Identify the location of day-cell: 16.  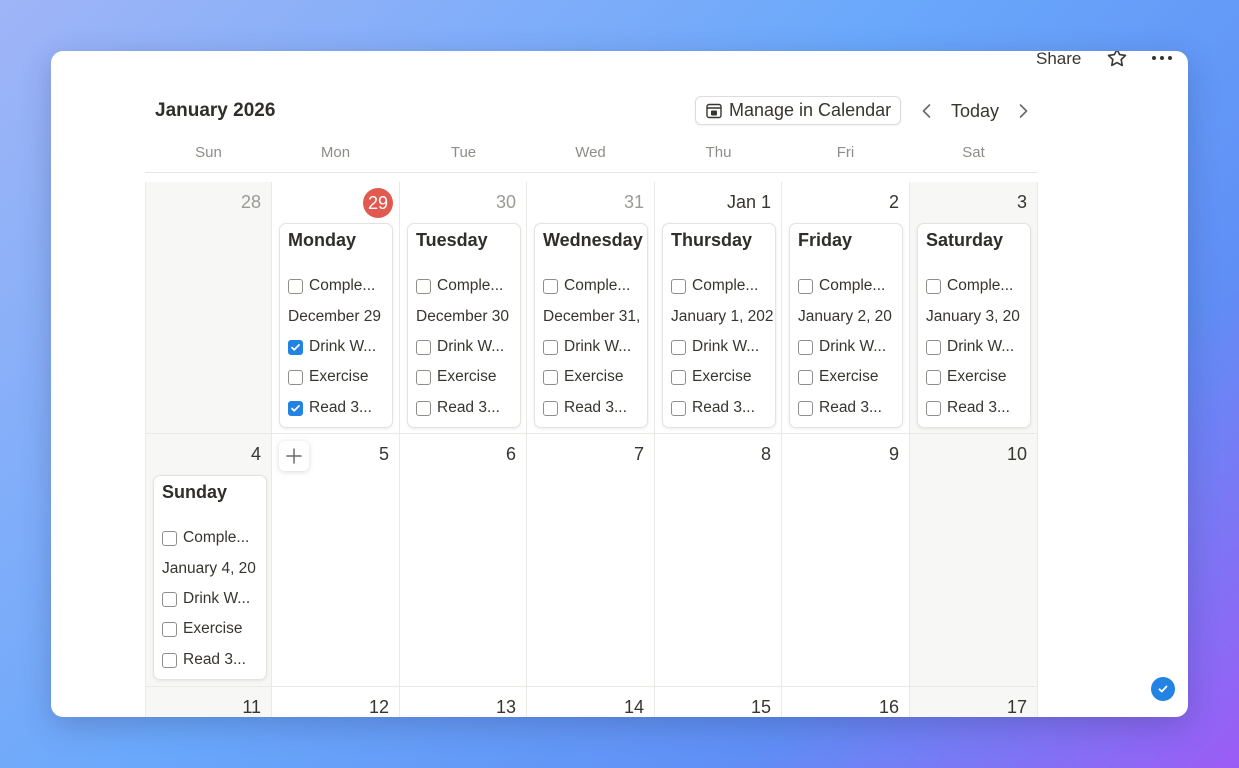
(846, 702).